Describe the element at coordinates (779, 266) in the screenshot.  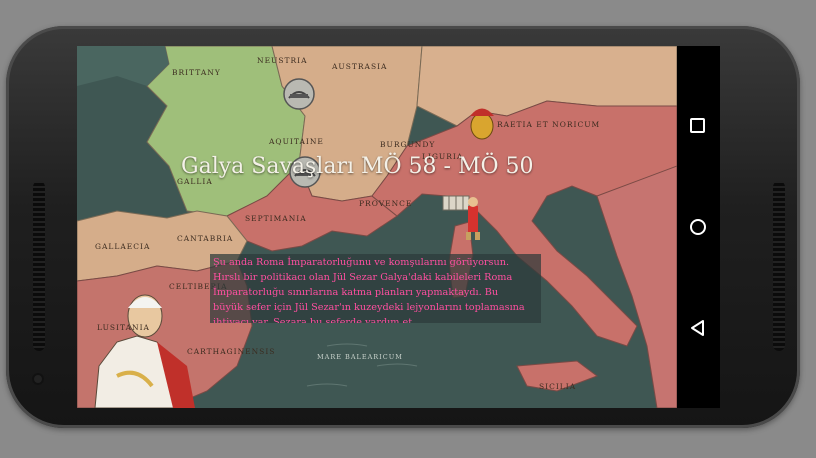
I see `speaker-grille-right` at that location.